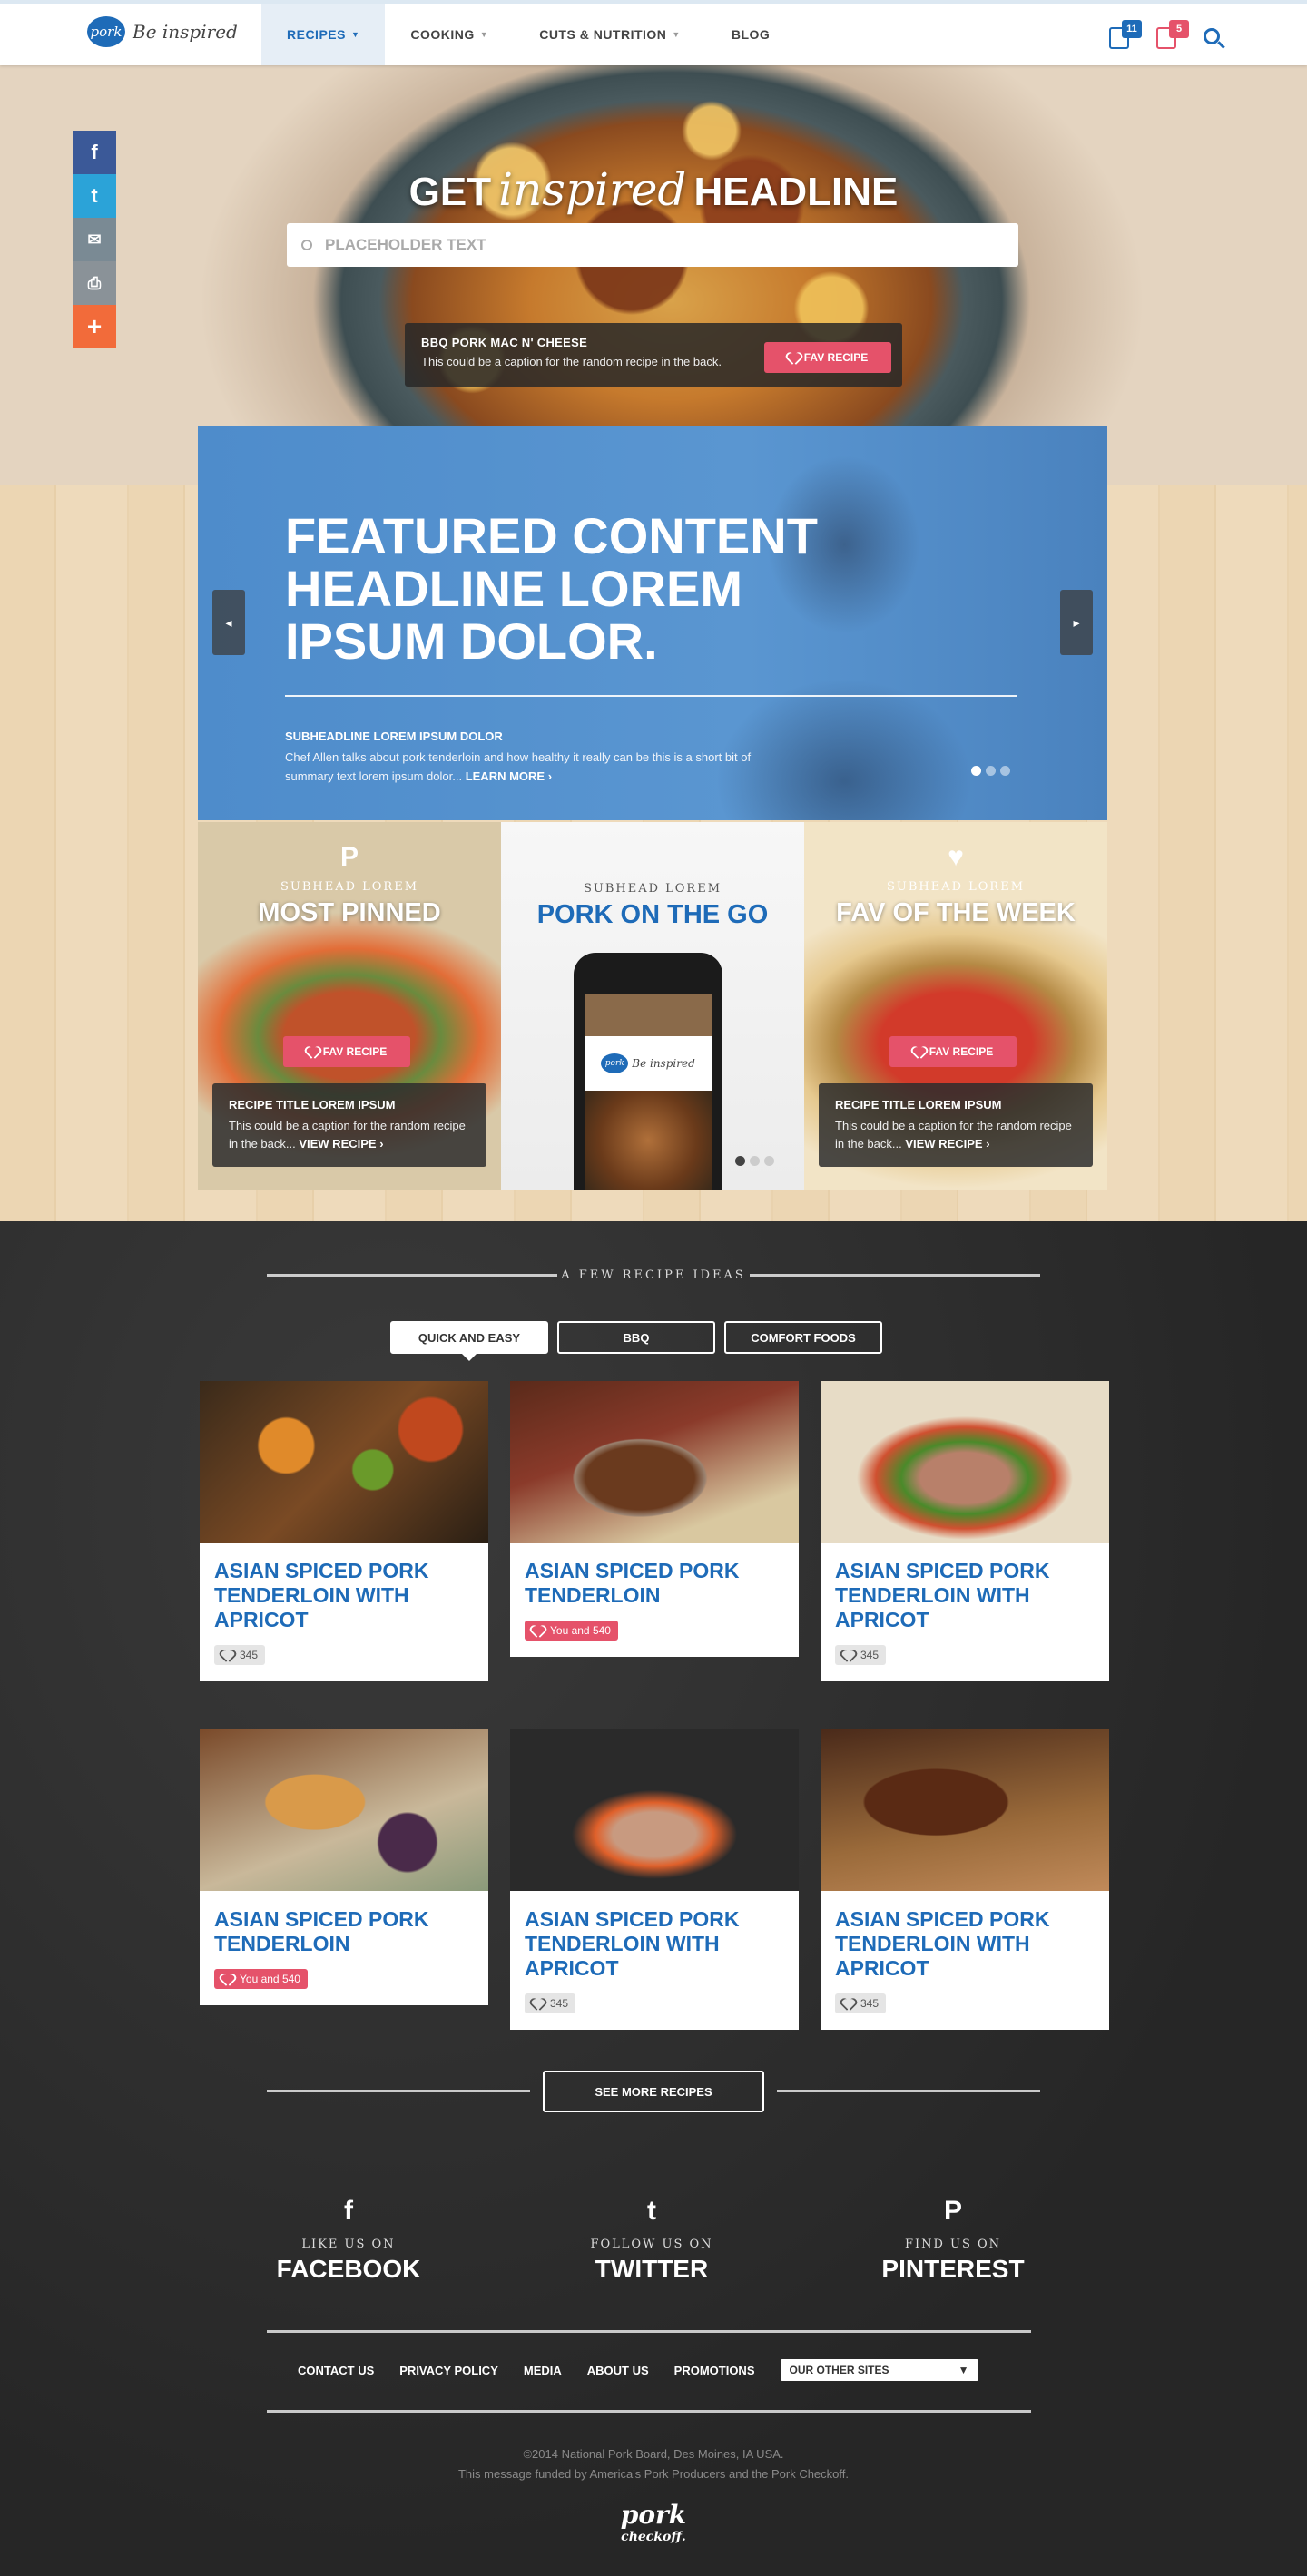 The width and height of the screenshot is (1307, 2576). What do you see at coordinates (642, 245) in the screenshot?
I see `hero-search-input` at bounding box center [642, 245].